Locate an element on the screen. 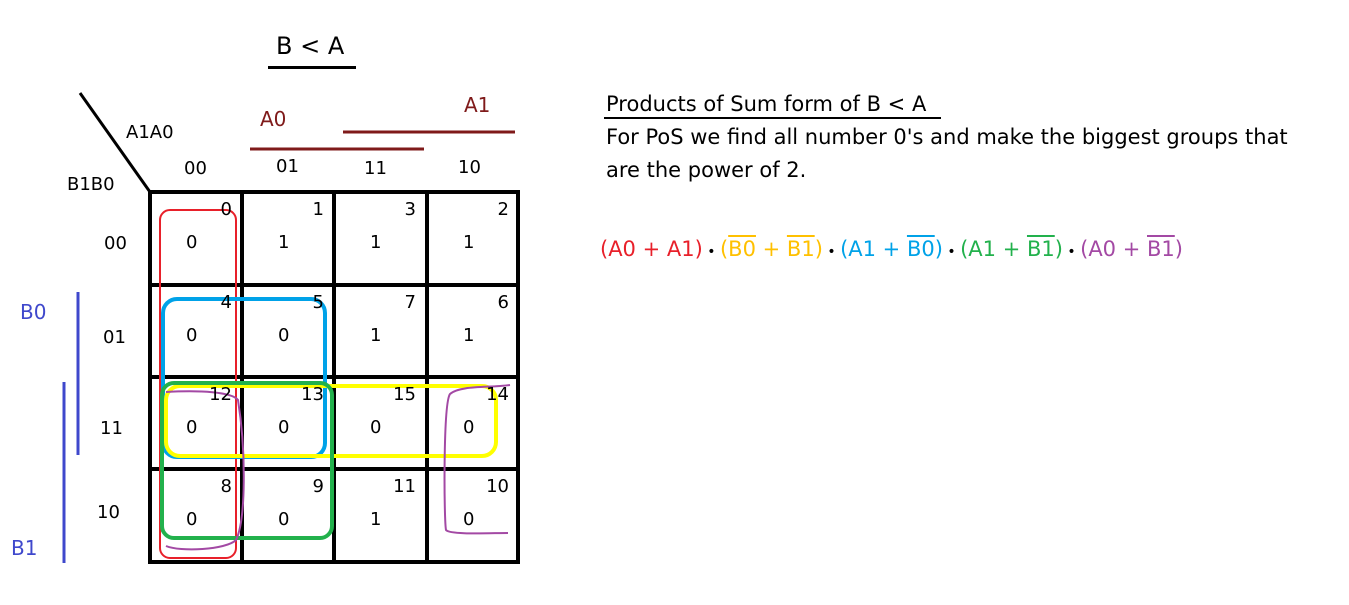 This screenshot has width=1349, height=605. col-header: 10 is located at coordinates (469, 167).